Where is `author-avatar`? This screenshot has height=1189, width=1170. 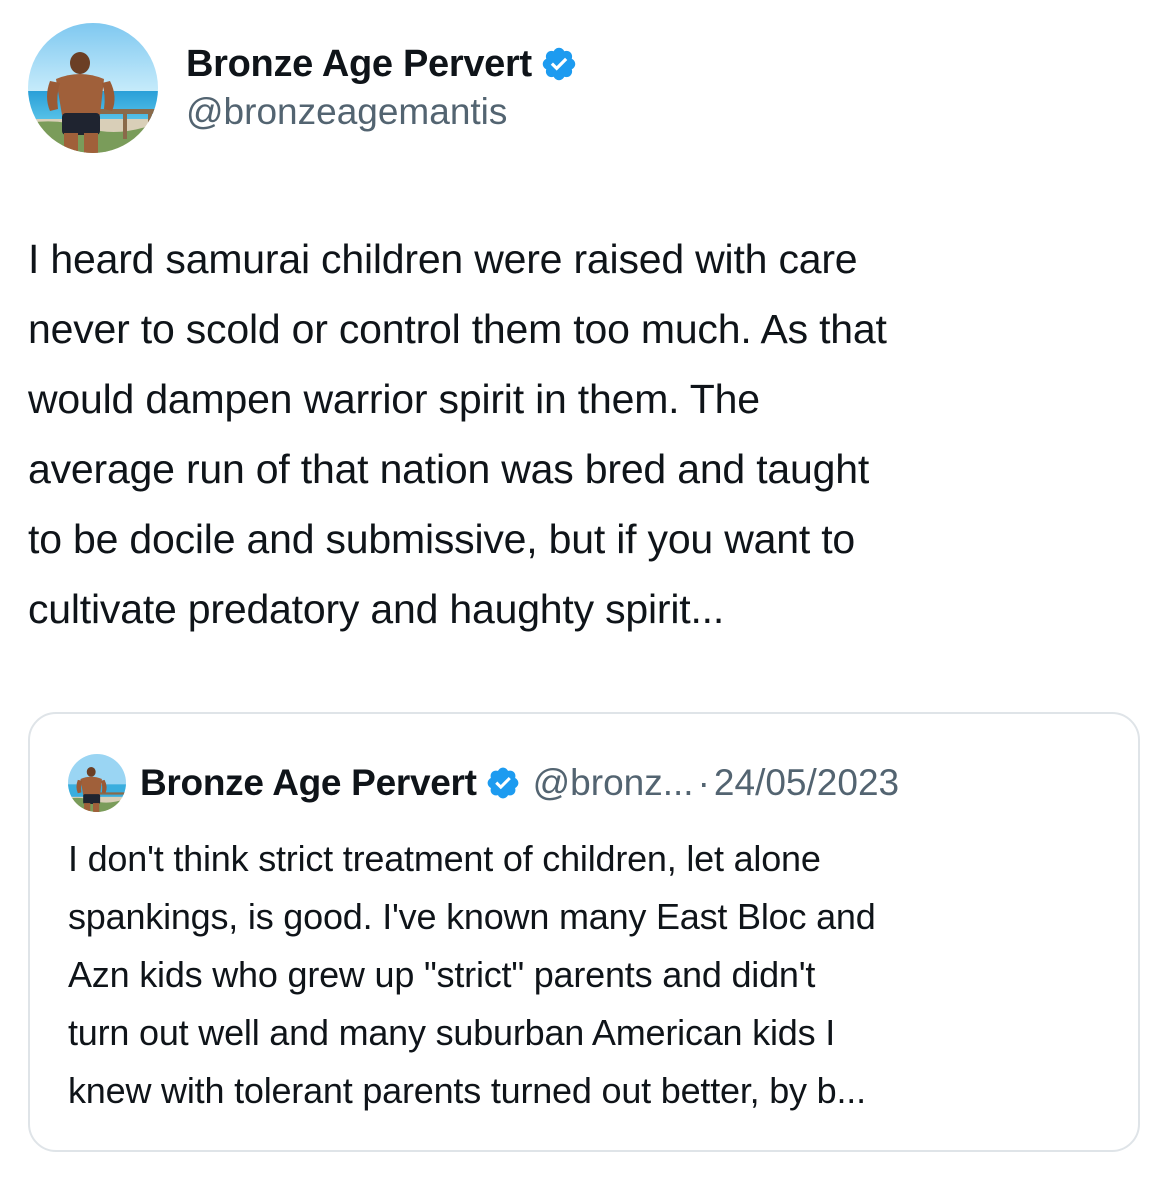
author-avatar is located at coordinates (93, 88).